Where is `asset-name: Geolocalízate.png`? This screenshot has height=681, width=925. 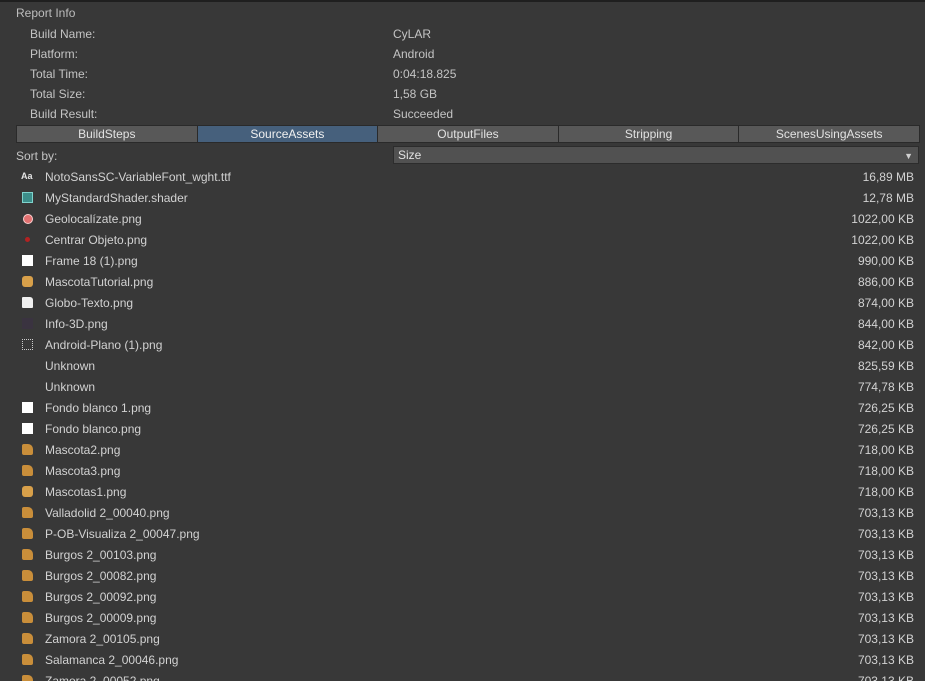 asset-name: Geolocalízate.png is located at coordinates (93, 219).